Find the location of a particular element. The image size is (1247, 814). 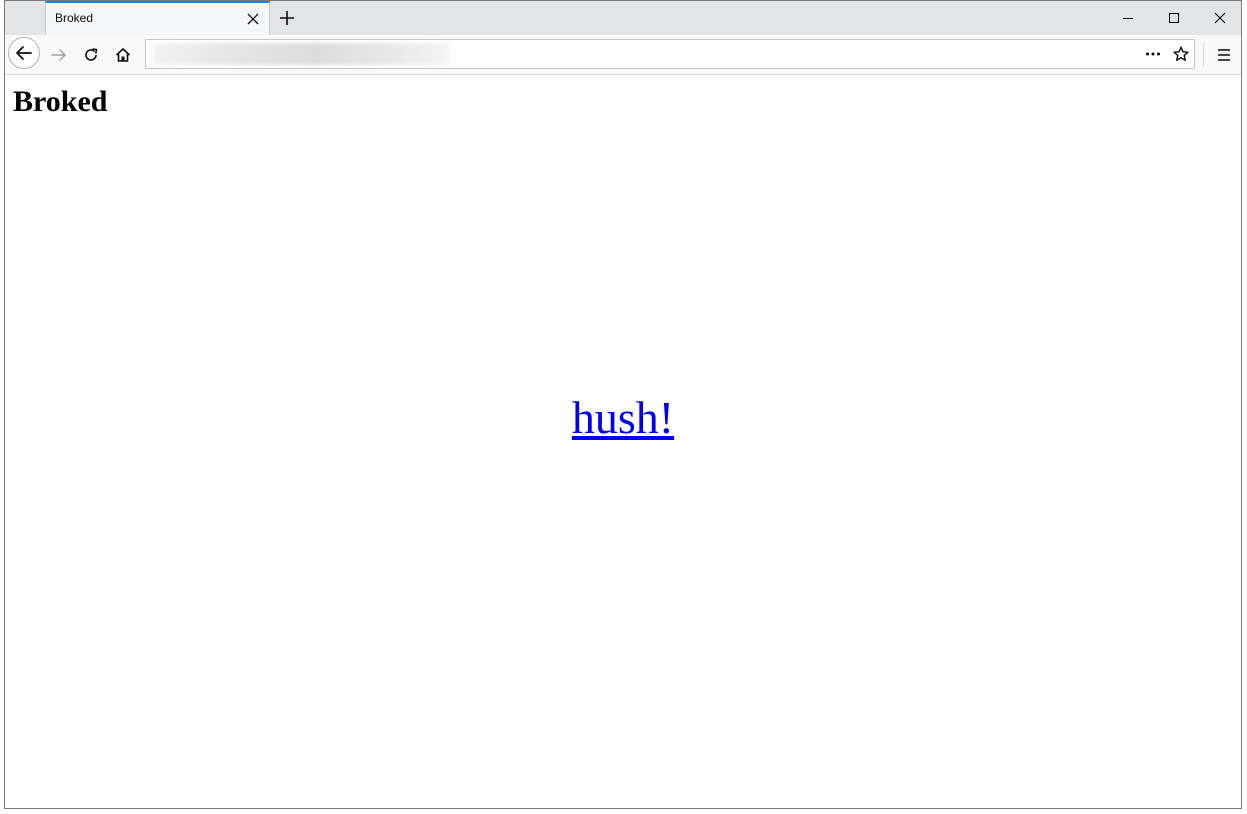

arrow-right-icon is located at coordinates (58, 55).